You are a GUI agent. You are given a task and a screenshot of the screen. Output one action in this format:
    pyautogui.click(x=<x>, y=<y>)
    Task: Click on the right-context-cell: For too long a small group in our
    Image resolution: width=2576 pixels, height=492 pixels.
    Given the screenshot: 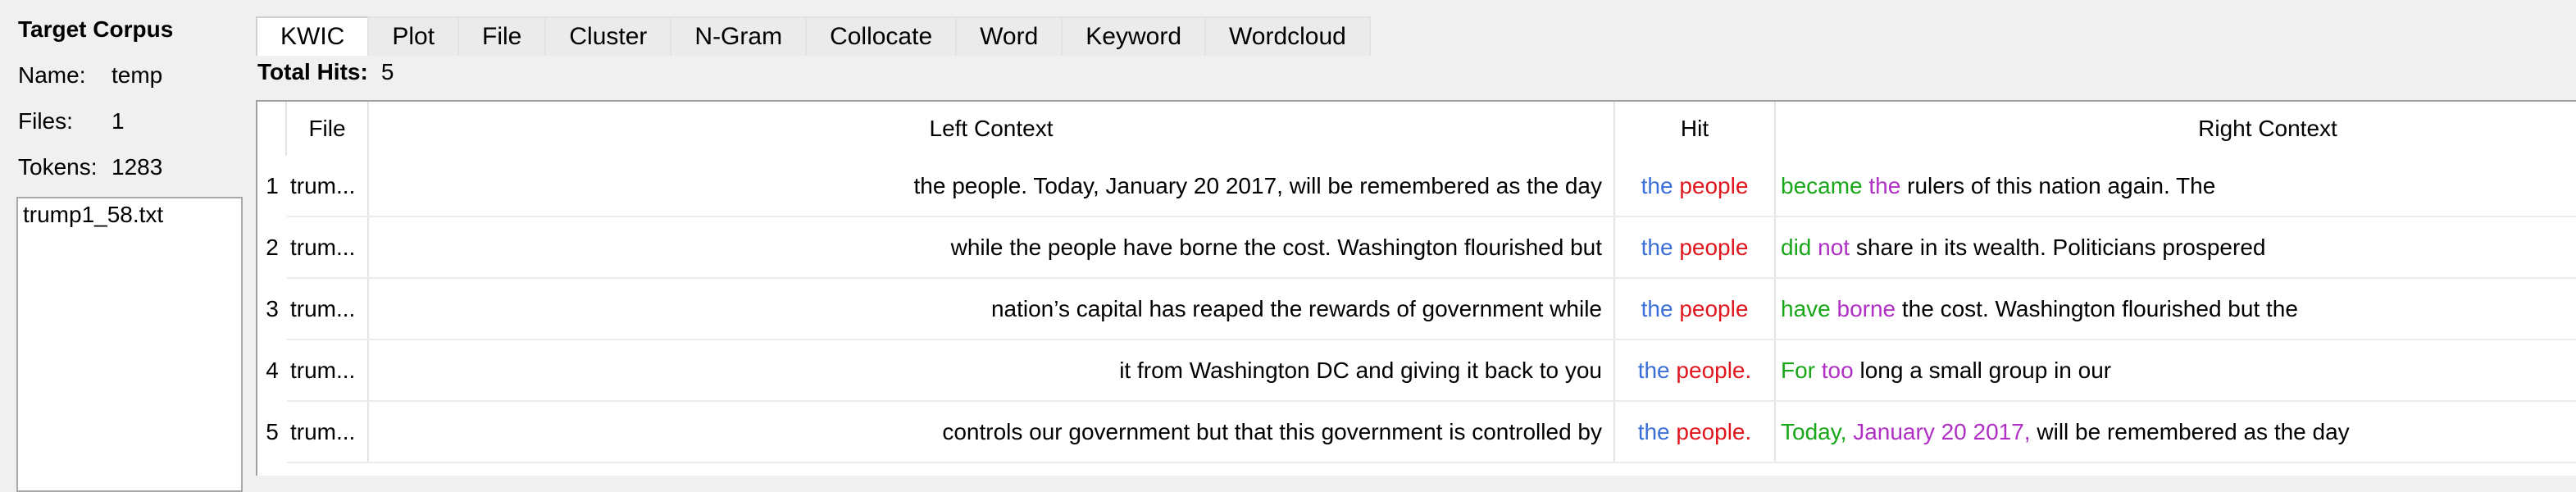 What is the action you would take?
    pyautogui.click(x=2176, y=370)
    